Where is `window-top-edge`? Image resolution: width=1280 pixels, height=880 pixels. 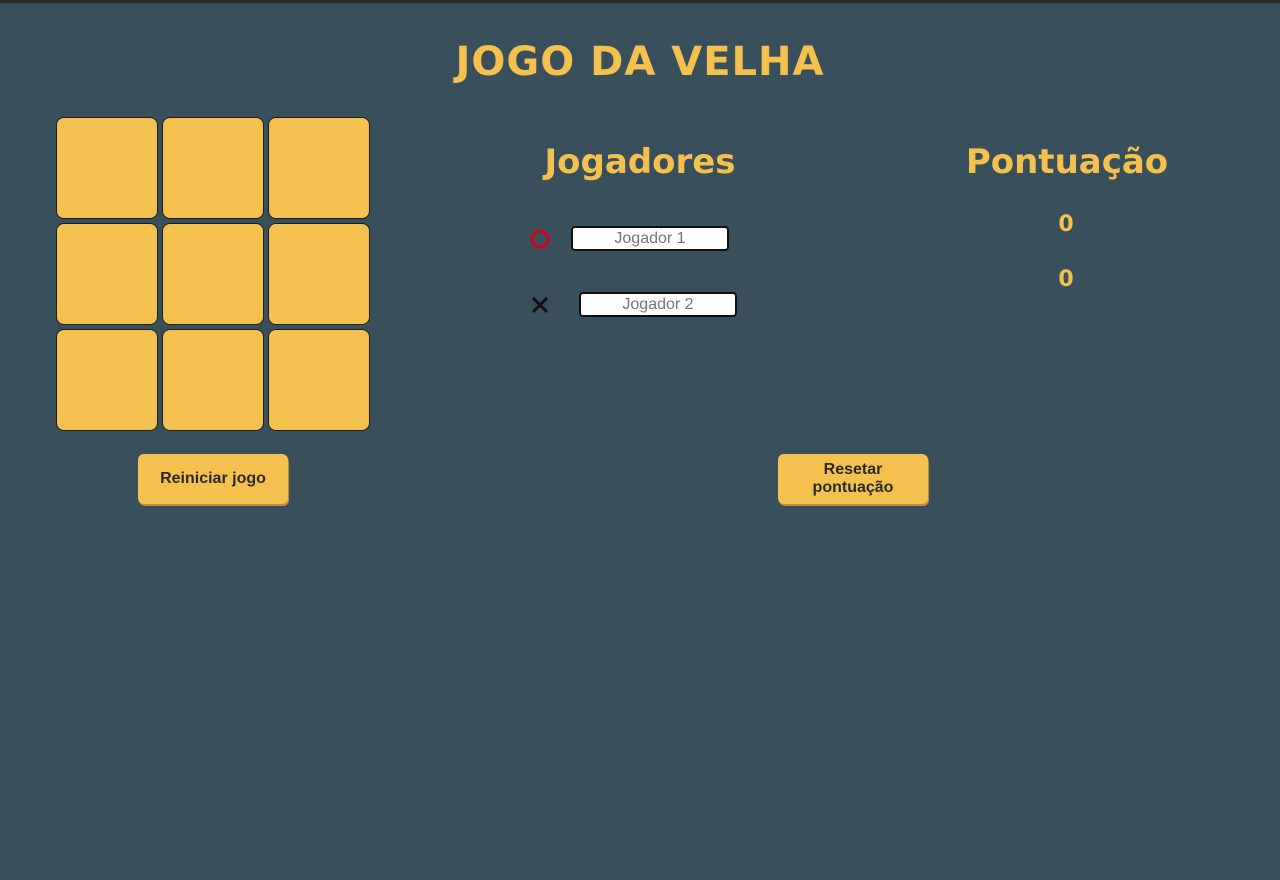
window-top-edge is located at coordinates (640, 1).